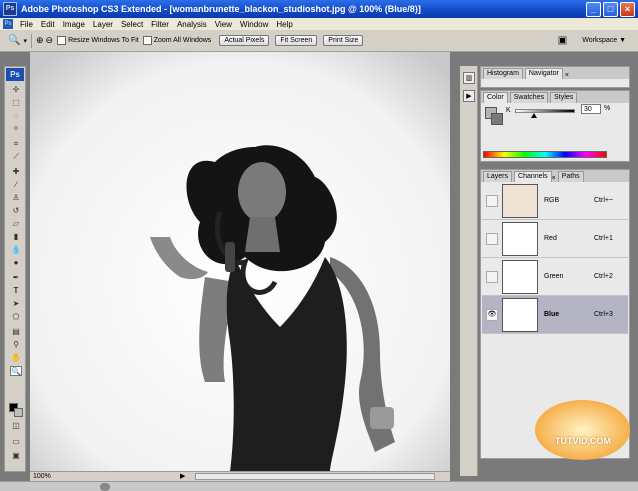  What do you see at coordinates (16, 237) in the screenshot?
I see `gradient-tool-icon: ▮` at bounding box center [16, 237].